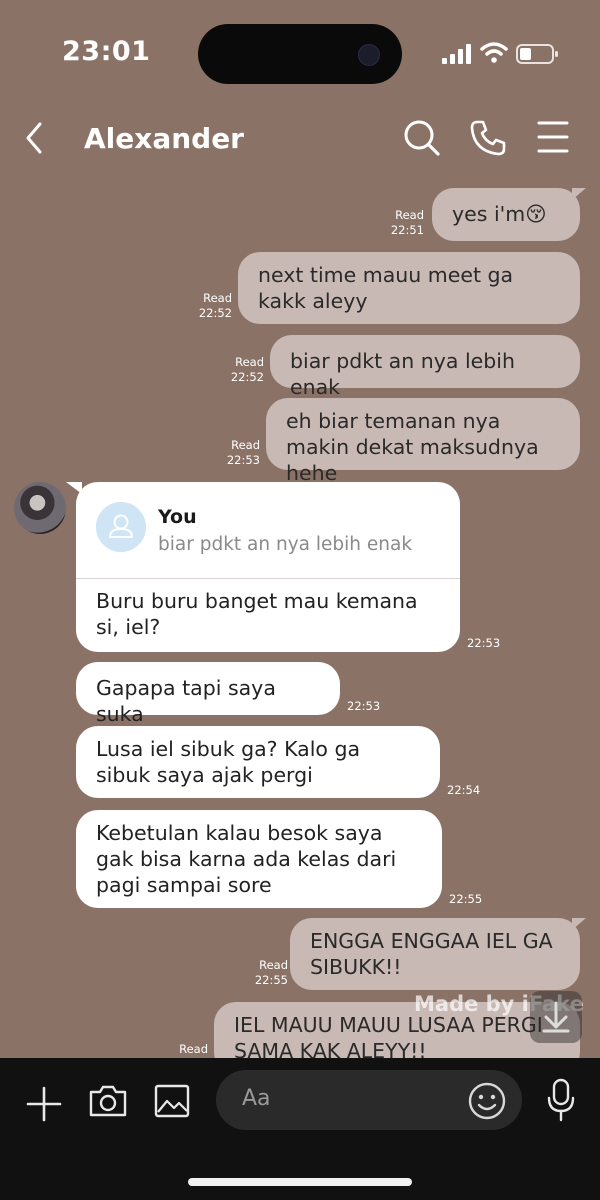  Describe the element at coordinates (487, 1101) in the screenshot. I see `emoji-icon` at that location.